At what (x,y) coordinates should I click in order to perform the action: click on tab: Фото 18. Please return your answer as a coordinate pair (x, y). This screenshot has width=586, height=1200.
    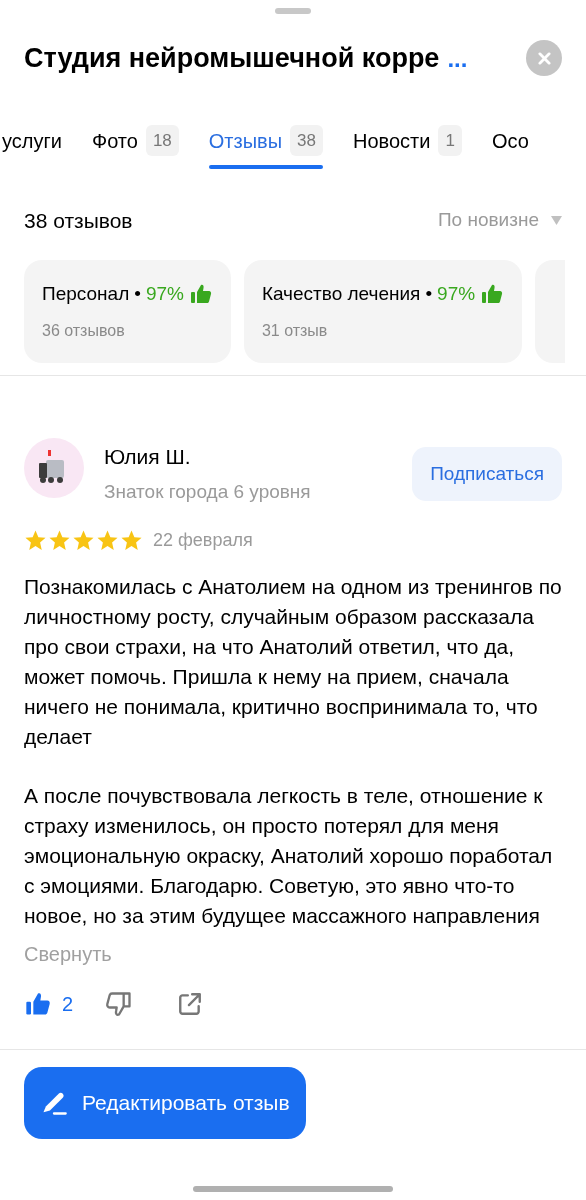
    Looking at the image, I should click on (135, 146).